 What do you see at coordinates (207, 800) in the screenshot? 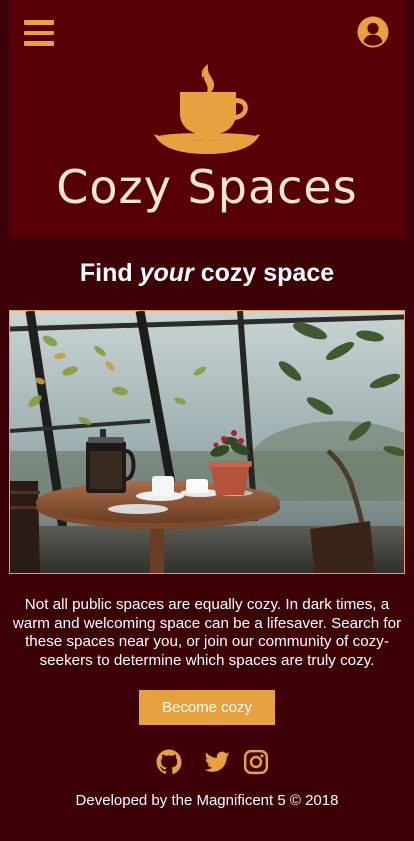
I see `footer-credit: Developed by the Magnificent 5 © 2018` at bounding box center [207, 800].